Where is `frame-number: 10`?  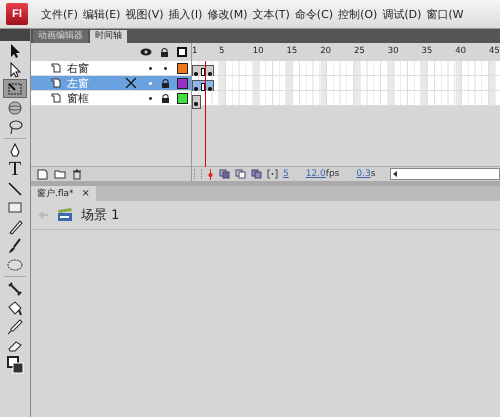
frame-number: 10 is located at coordinates (258, 51).